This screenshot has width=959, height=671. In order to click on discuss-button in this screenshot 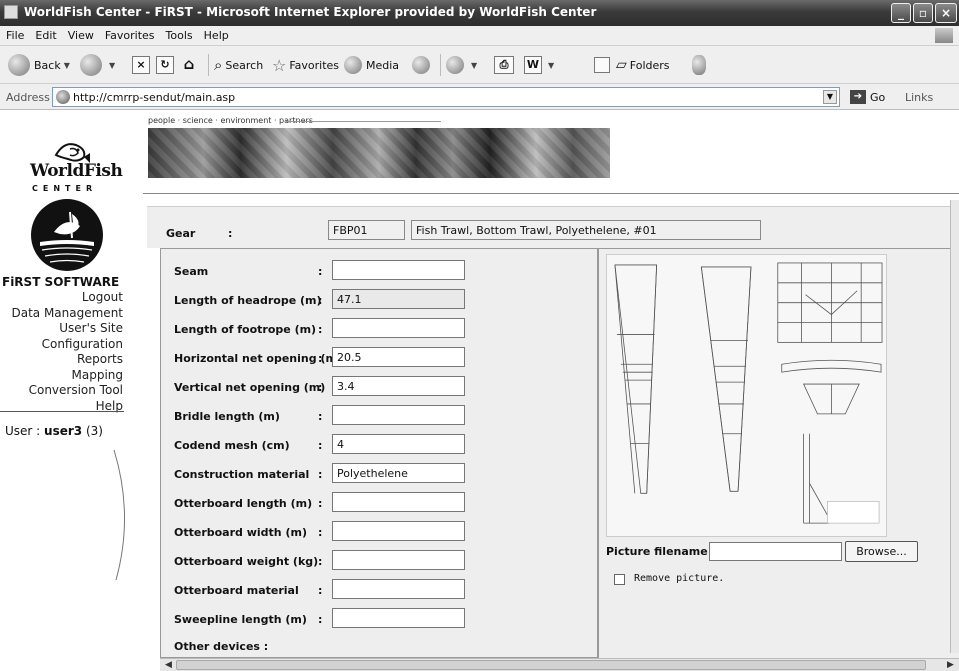, I will do `click(603, 65)`.